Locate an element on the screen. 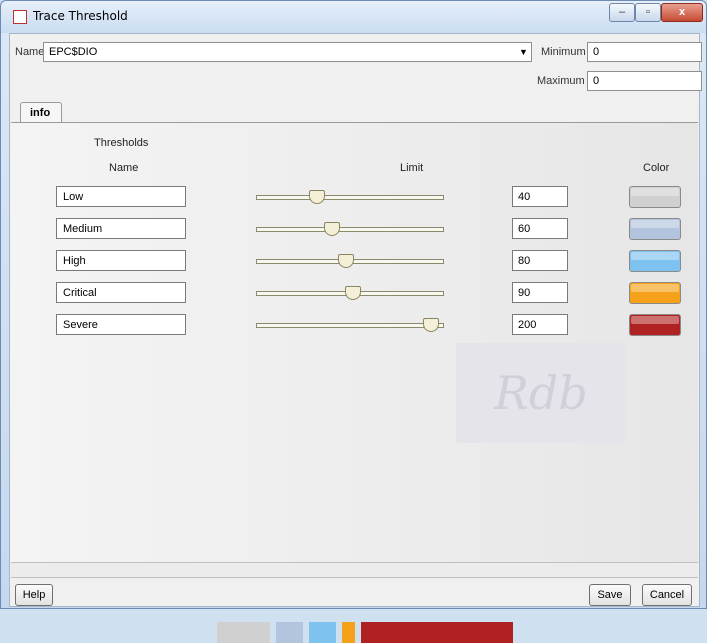 This screenshot has width=707, height=643. threshold-name-field: Medium is located at coordinates (121, 228).